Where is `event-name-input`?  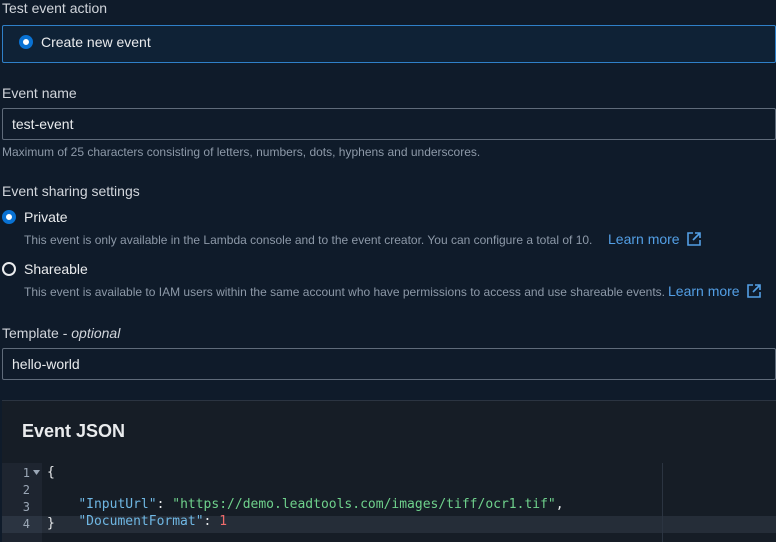 event-name-input is located at coordinates (389, 124).